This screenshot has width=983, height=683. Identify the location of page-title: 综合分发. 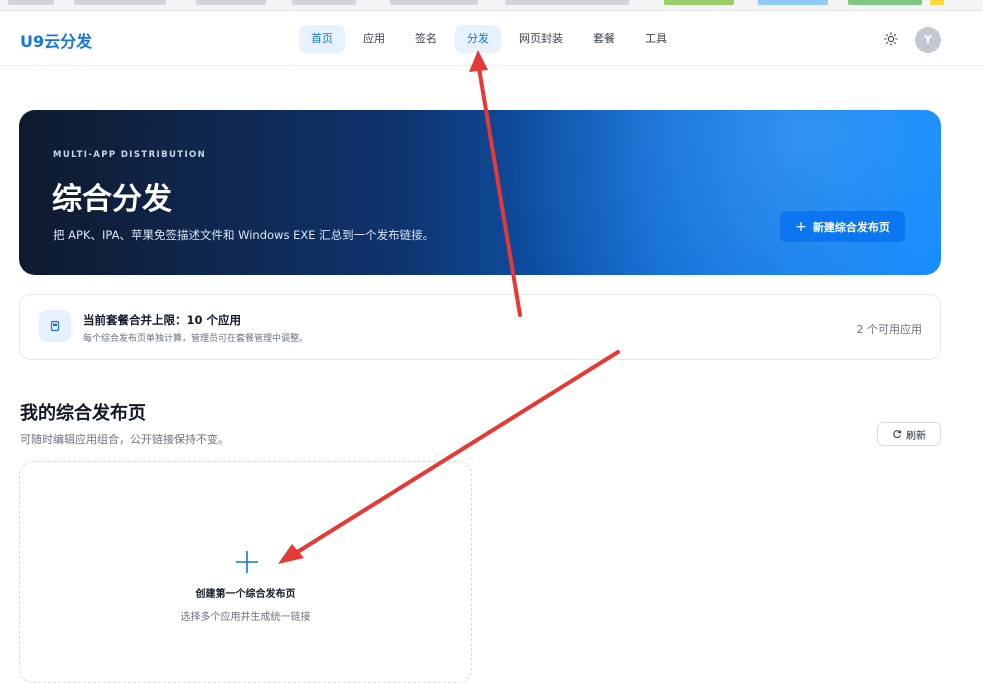
(112, 199).